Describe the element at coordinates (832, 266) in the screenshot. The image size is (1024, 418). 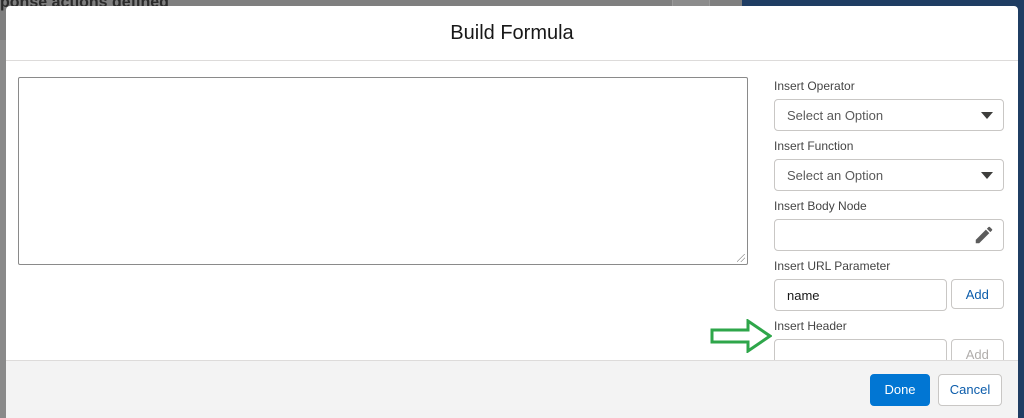
I see `insert-url-parameter-label: Insert URL Parameter` at that location.